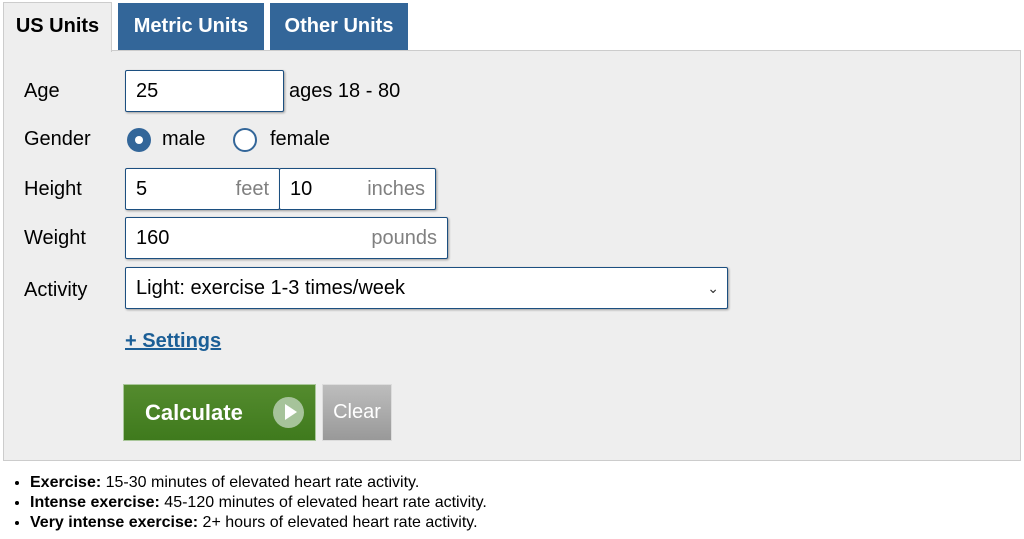 This screenshot has height=539, width=1024. Describe the element at coordinates (153, 238) in the screenshot. I see `weight-value: 160` at that location.